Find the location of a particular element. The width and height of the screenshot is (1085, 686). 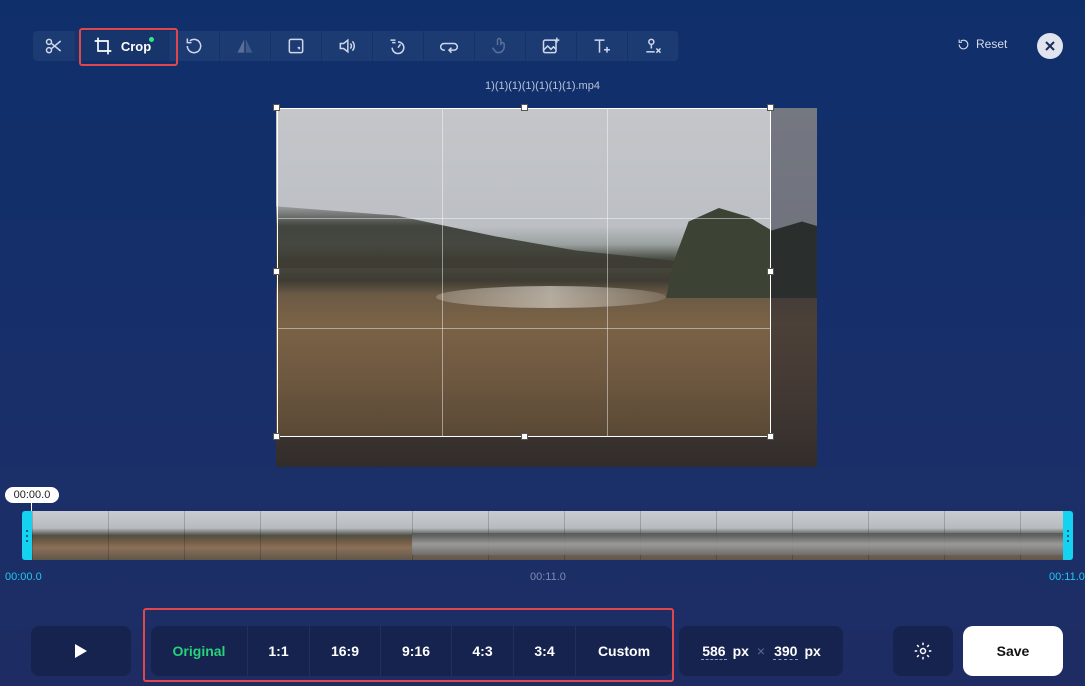

settings-button is located at coordinates (923, 651).